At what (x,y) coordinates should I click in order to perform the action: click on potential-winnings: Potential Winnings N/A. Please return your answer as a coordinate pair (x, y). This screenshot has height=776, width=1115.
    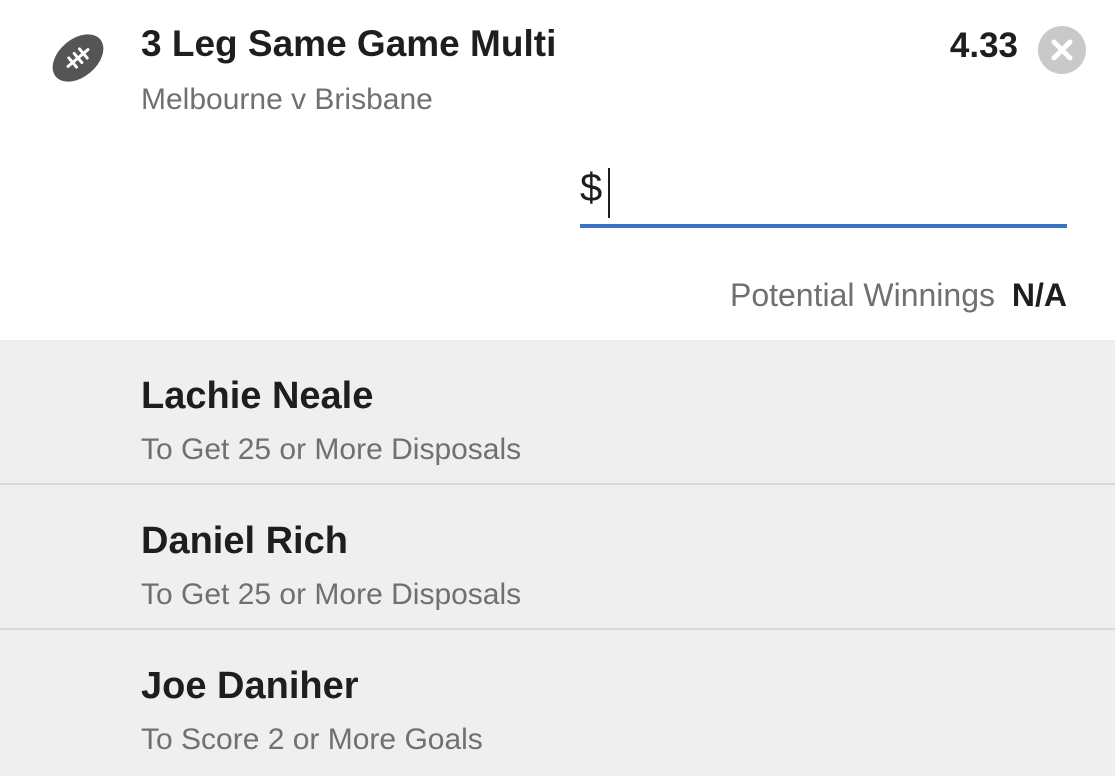
    Looking at the image, I should click on (898, 295).